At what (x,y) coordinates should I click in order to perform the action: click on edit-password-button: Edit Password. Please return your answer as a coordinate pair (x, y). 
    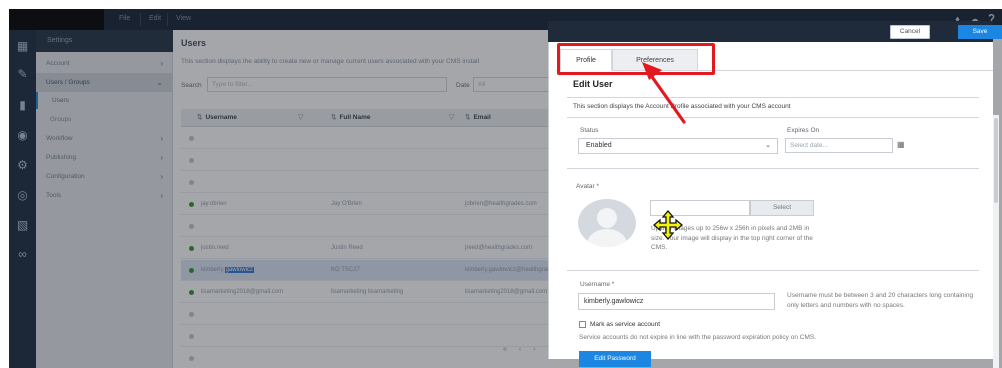
    Looking at the image, I should click on (615, 359).